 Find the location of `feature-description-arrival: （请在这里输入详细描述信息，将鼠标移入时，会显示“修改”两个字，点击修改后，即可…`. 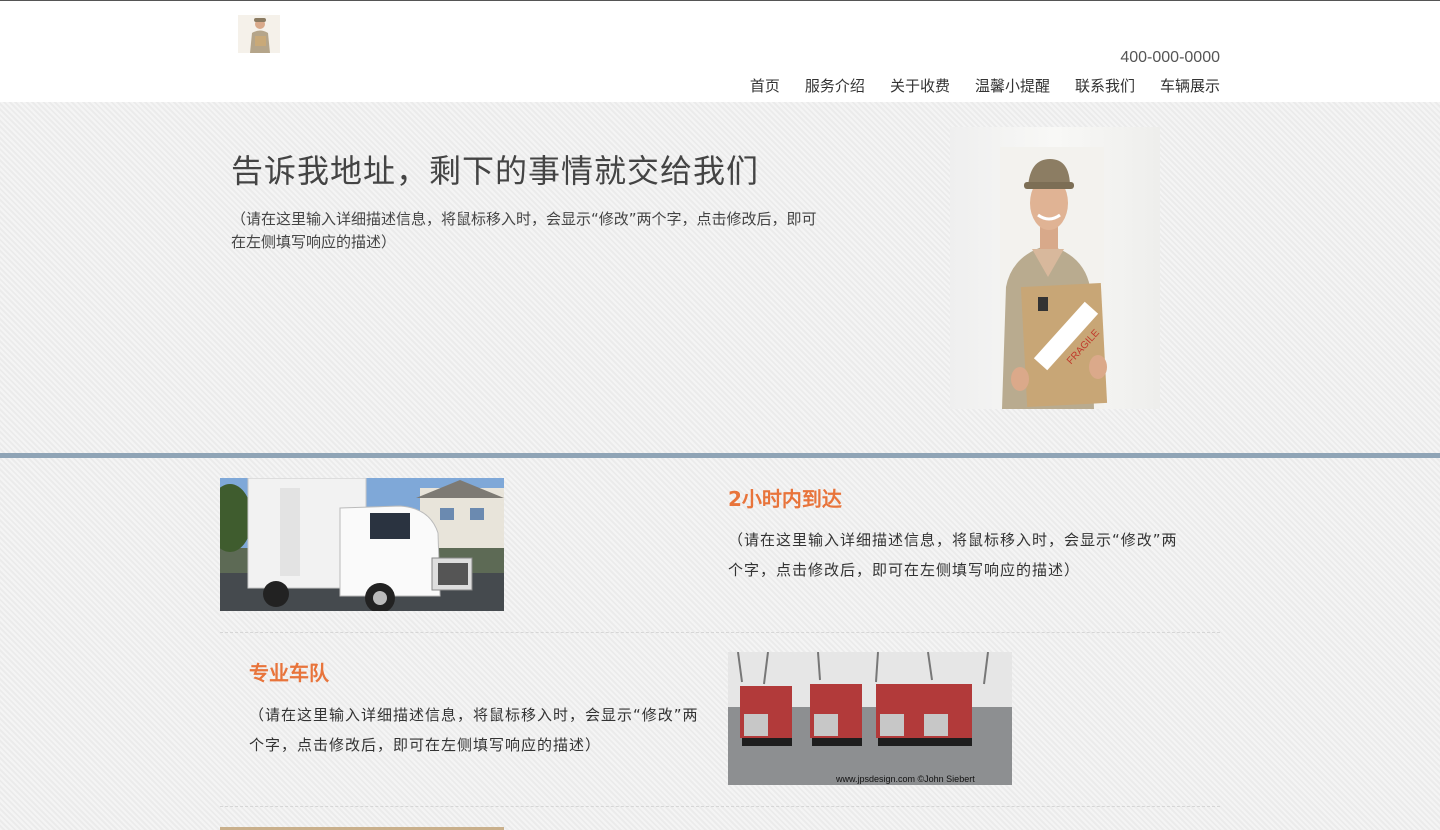

feature-description-arrival: （请在这里输入详细描述信息，将鼠标移入时，会显示“修改”两个字，点击修改后，即可… is located at coordinates (953, 555).